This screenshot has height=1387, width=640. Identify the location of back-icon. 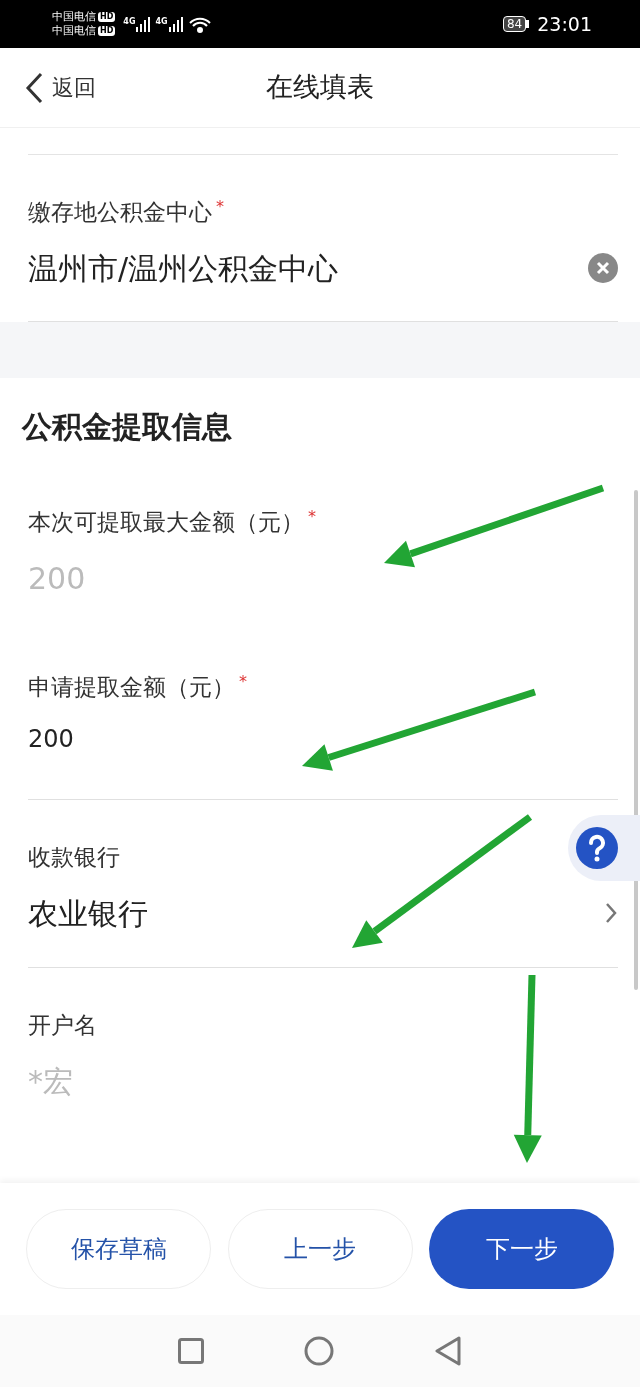
(34, 87).